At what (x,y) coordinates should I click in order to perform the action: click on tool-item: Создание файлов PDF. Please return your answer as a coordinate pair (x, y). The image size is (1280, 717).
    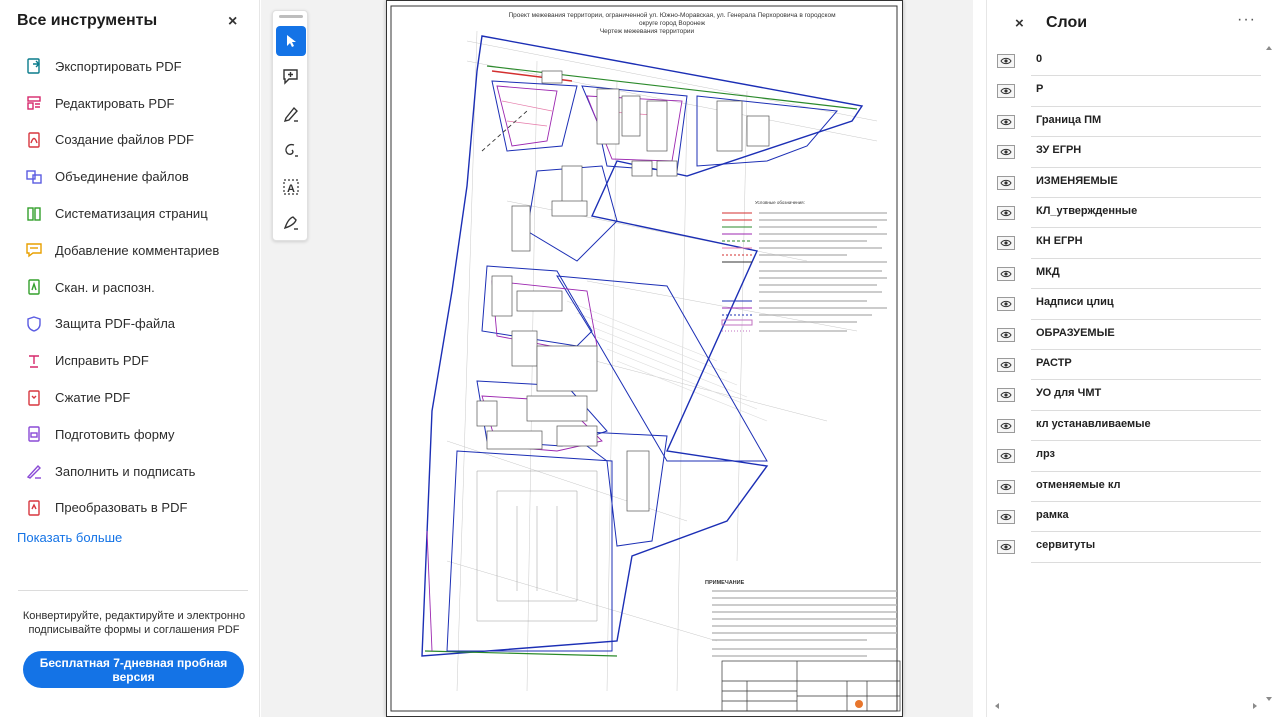
    Looking at the image, I should click on (130, 140).